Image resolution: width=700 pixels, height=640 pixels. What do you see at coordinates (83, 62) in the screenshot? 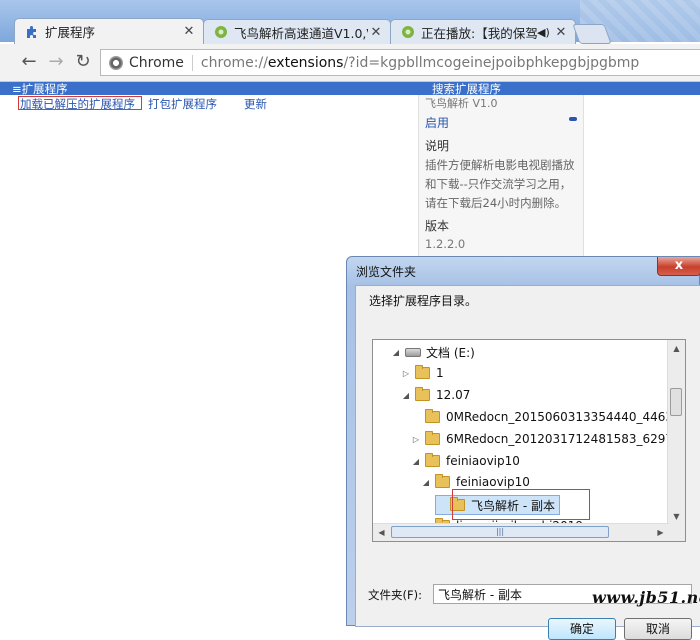
I see `reload-icon: ↻` at bounding box center [83, 62].